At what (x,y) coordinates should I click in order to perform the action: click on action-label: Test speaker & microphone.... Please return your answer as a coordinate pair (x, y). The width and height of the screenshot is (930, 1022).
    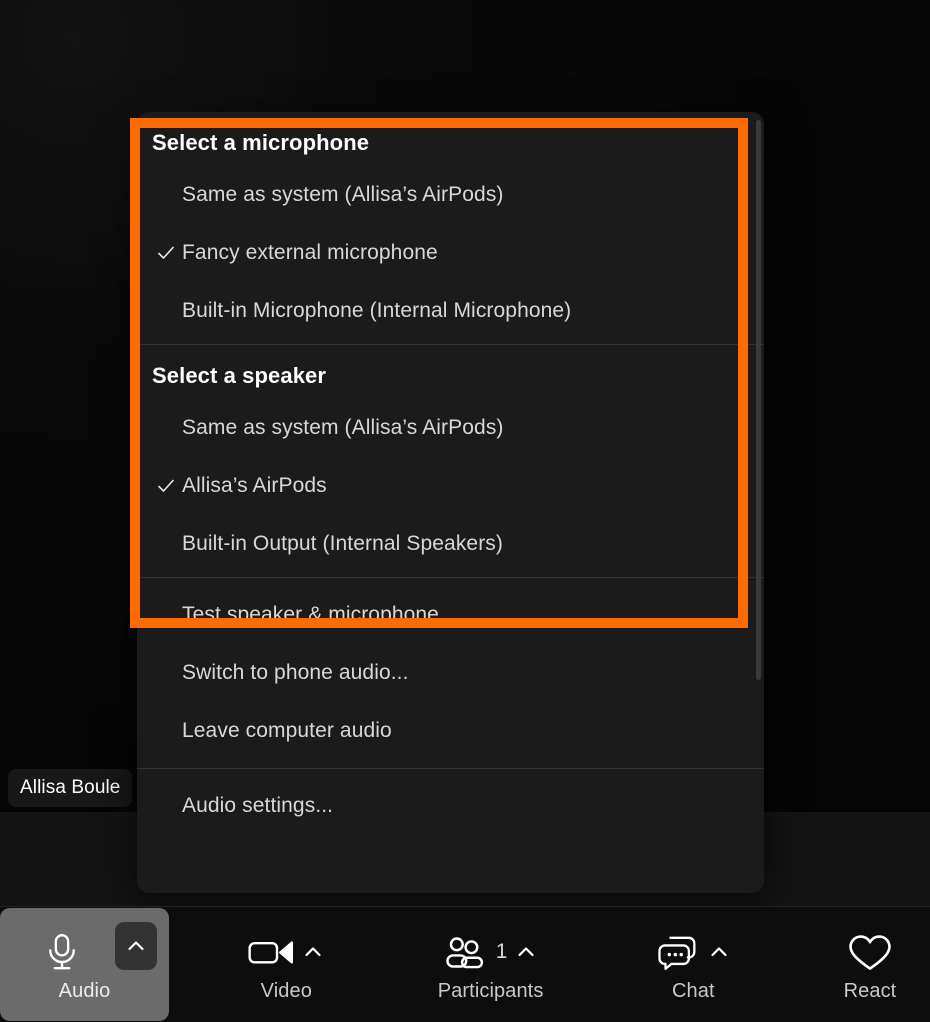
    Looking at the image, I should click on (319, 614).